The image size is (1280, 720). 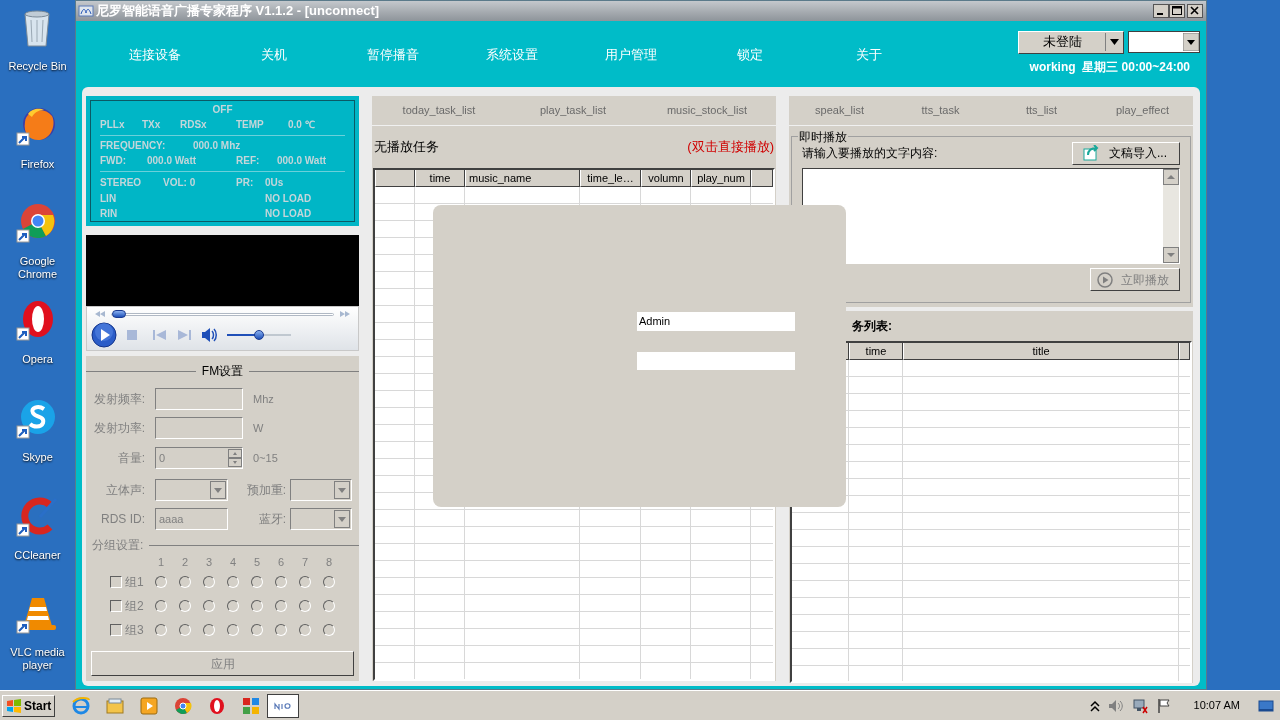 What do you see at coordinates (1171, 177) in the screenshot?
I see `scroll-up-icon` at bounding box center [1171, 177].